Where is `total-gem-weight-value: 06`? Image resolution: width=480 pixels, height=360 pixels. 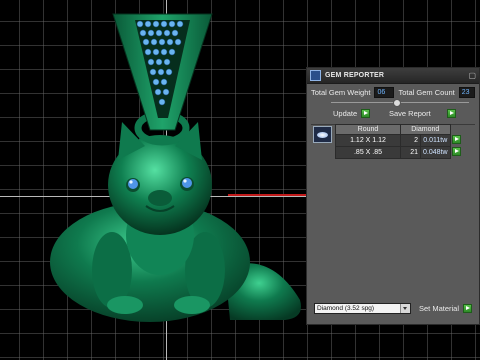 total-gem-weight-value: 06 is located at coordinates (384, 92).